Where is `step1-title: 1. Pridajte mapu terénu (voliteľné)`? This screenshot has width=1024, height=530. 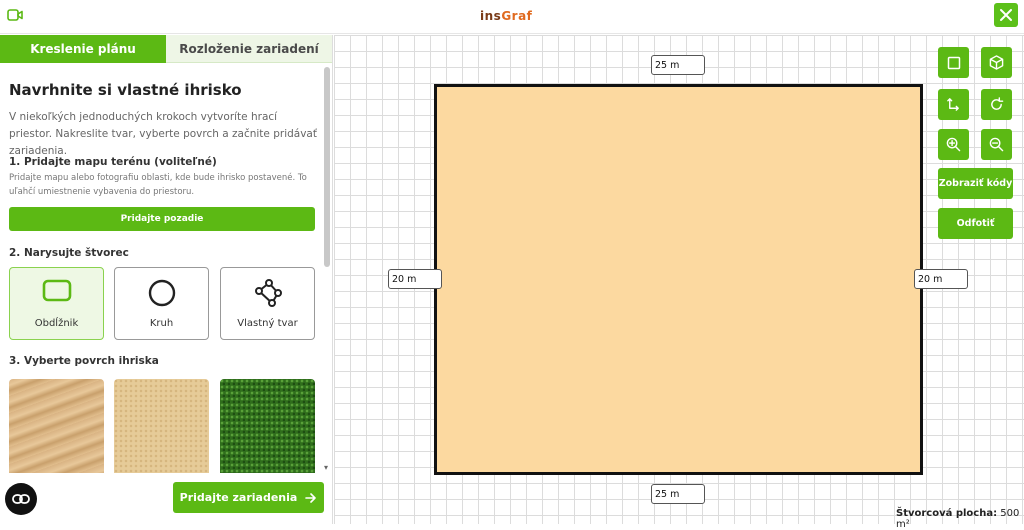 step1-title: 1. Pridajte mapu terénu (voliteľné) is located at coordinates (113, 162).